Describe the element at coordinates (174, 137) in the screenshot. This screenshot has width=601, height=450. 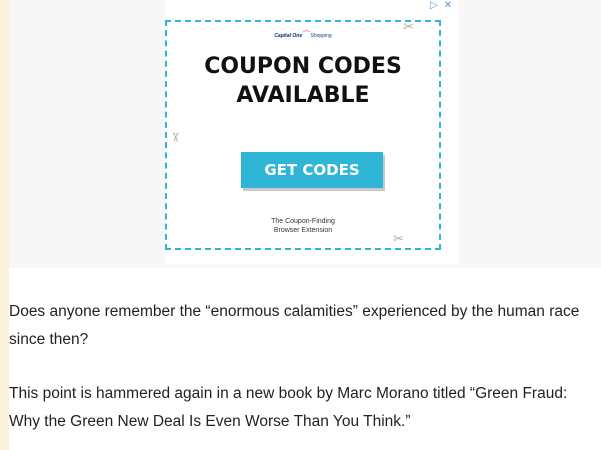
I see `scissors-icon: ✂` at that location.